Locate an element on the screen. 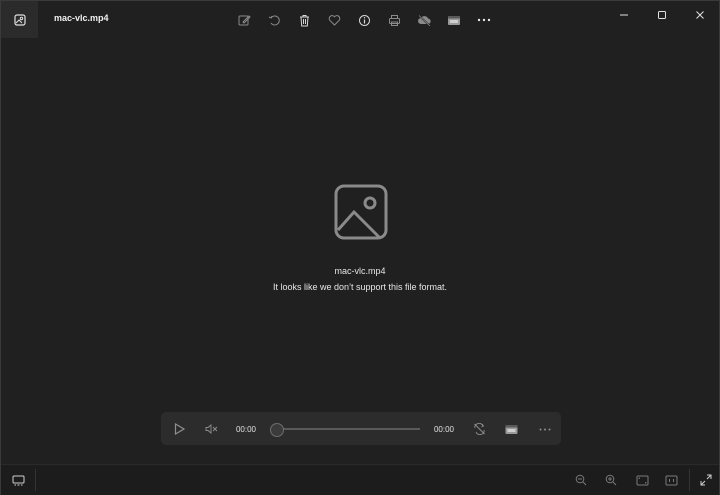  filmstrip-icon is located at coordinates (18, 480).